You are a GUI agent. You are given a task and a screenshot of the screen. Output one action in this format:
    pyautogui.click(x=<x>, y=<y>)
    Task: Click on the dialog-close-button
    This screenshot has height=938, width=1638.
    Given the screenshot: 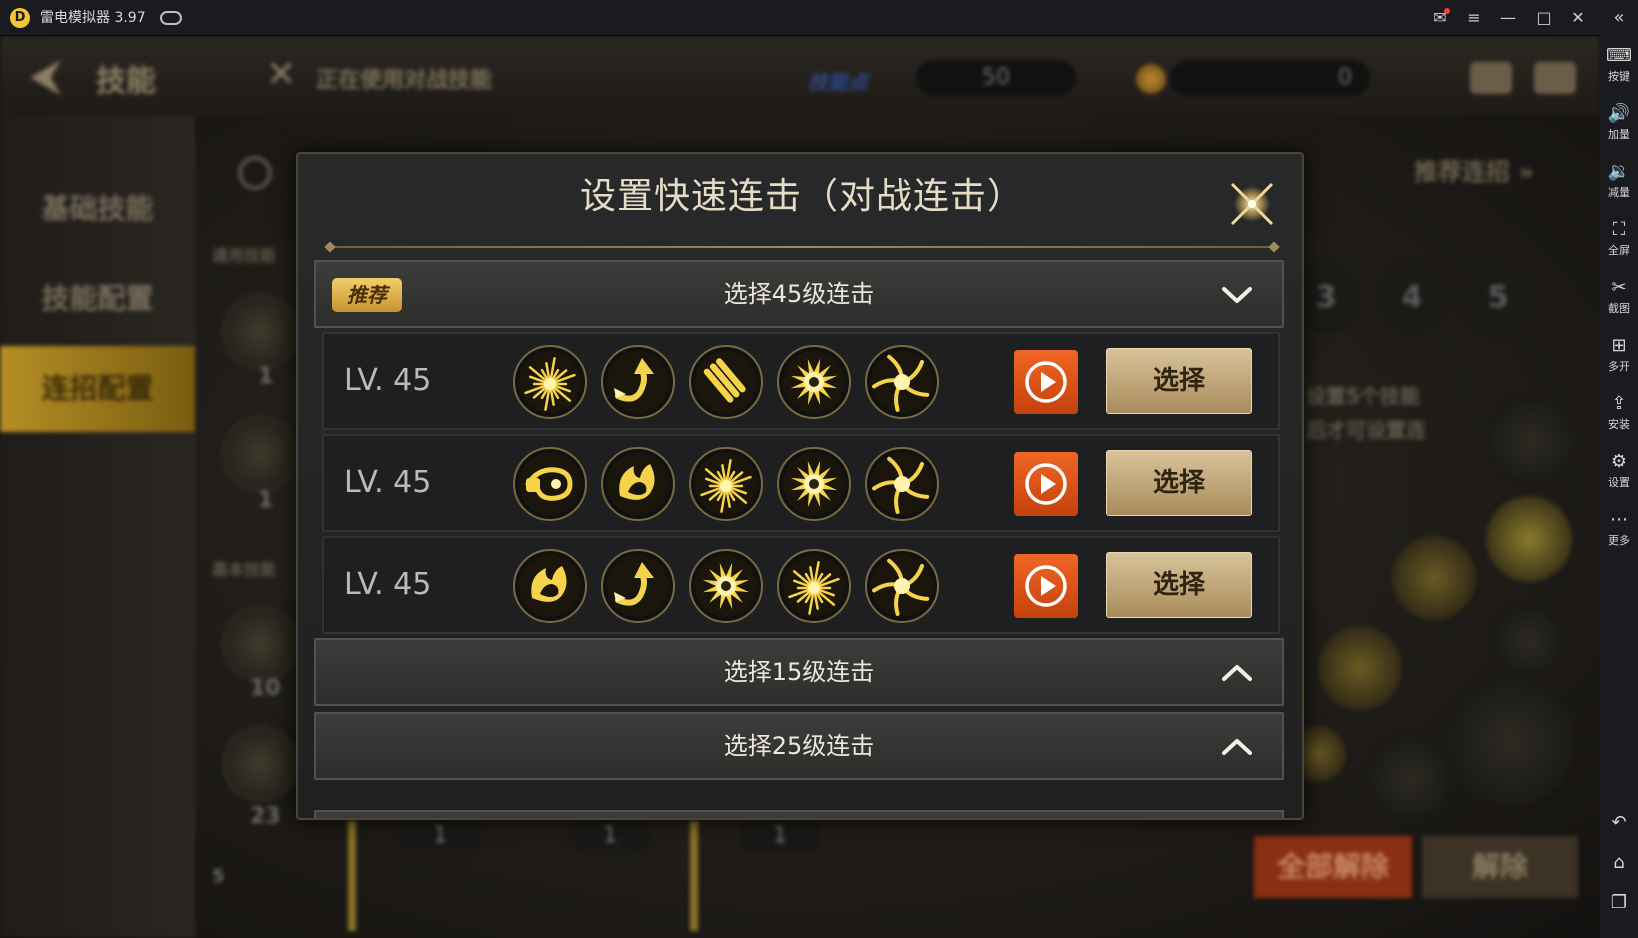 What is the action you would take?
    pyautogui.click(x=1252, y=204)
    